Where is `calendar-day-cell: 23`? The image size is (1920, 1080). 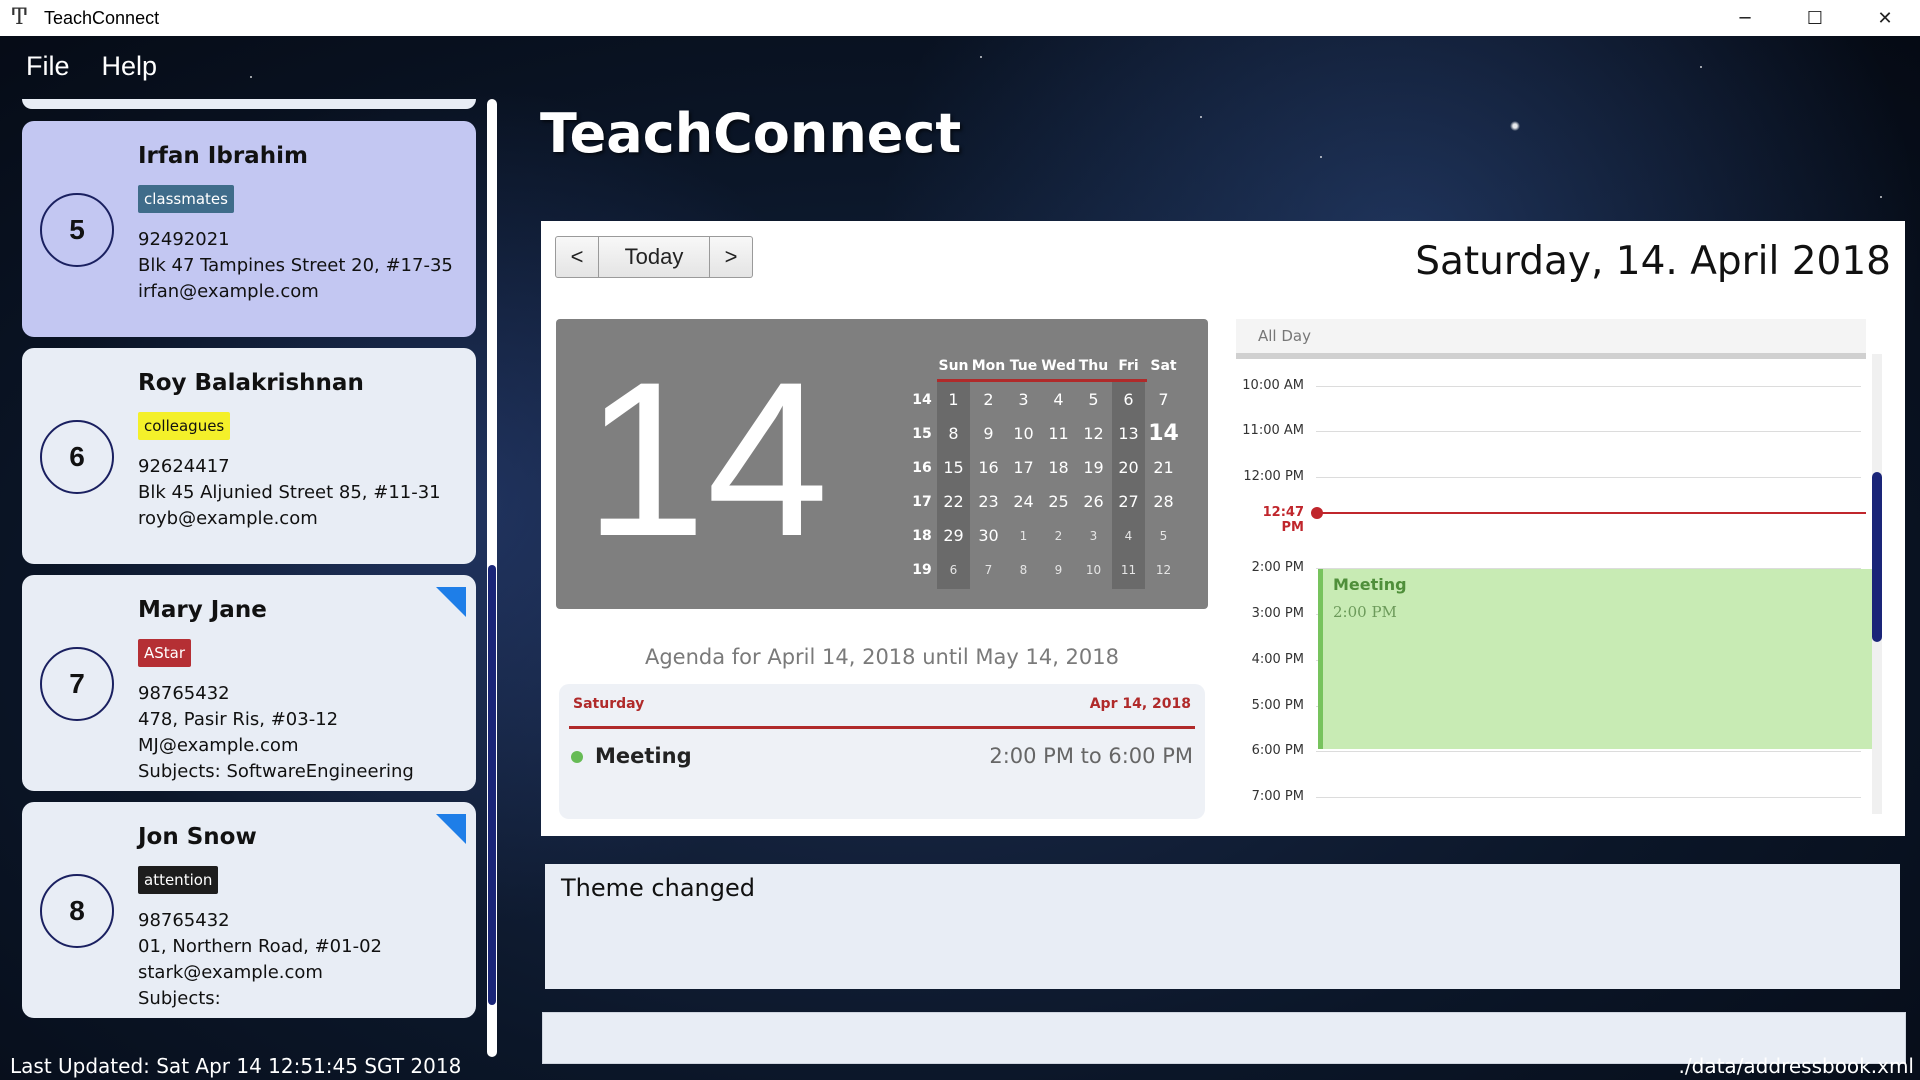
calendar-day-cell: 23 is located at coordinates (988, 502).